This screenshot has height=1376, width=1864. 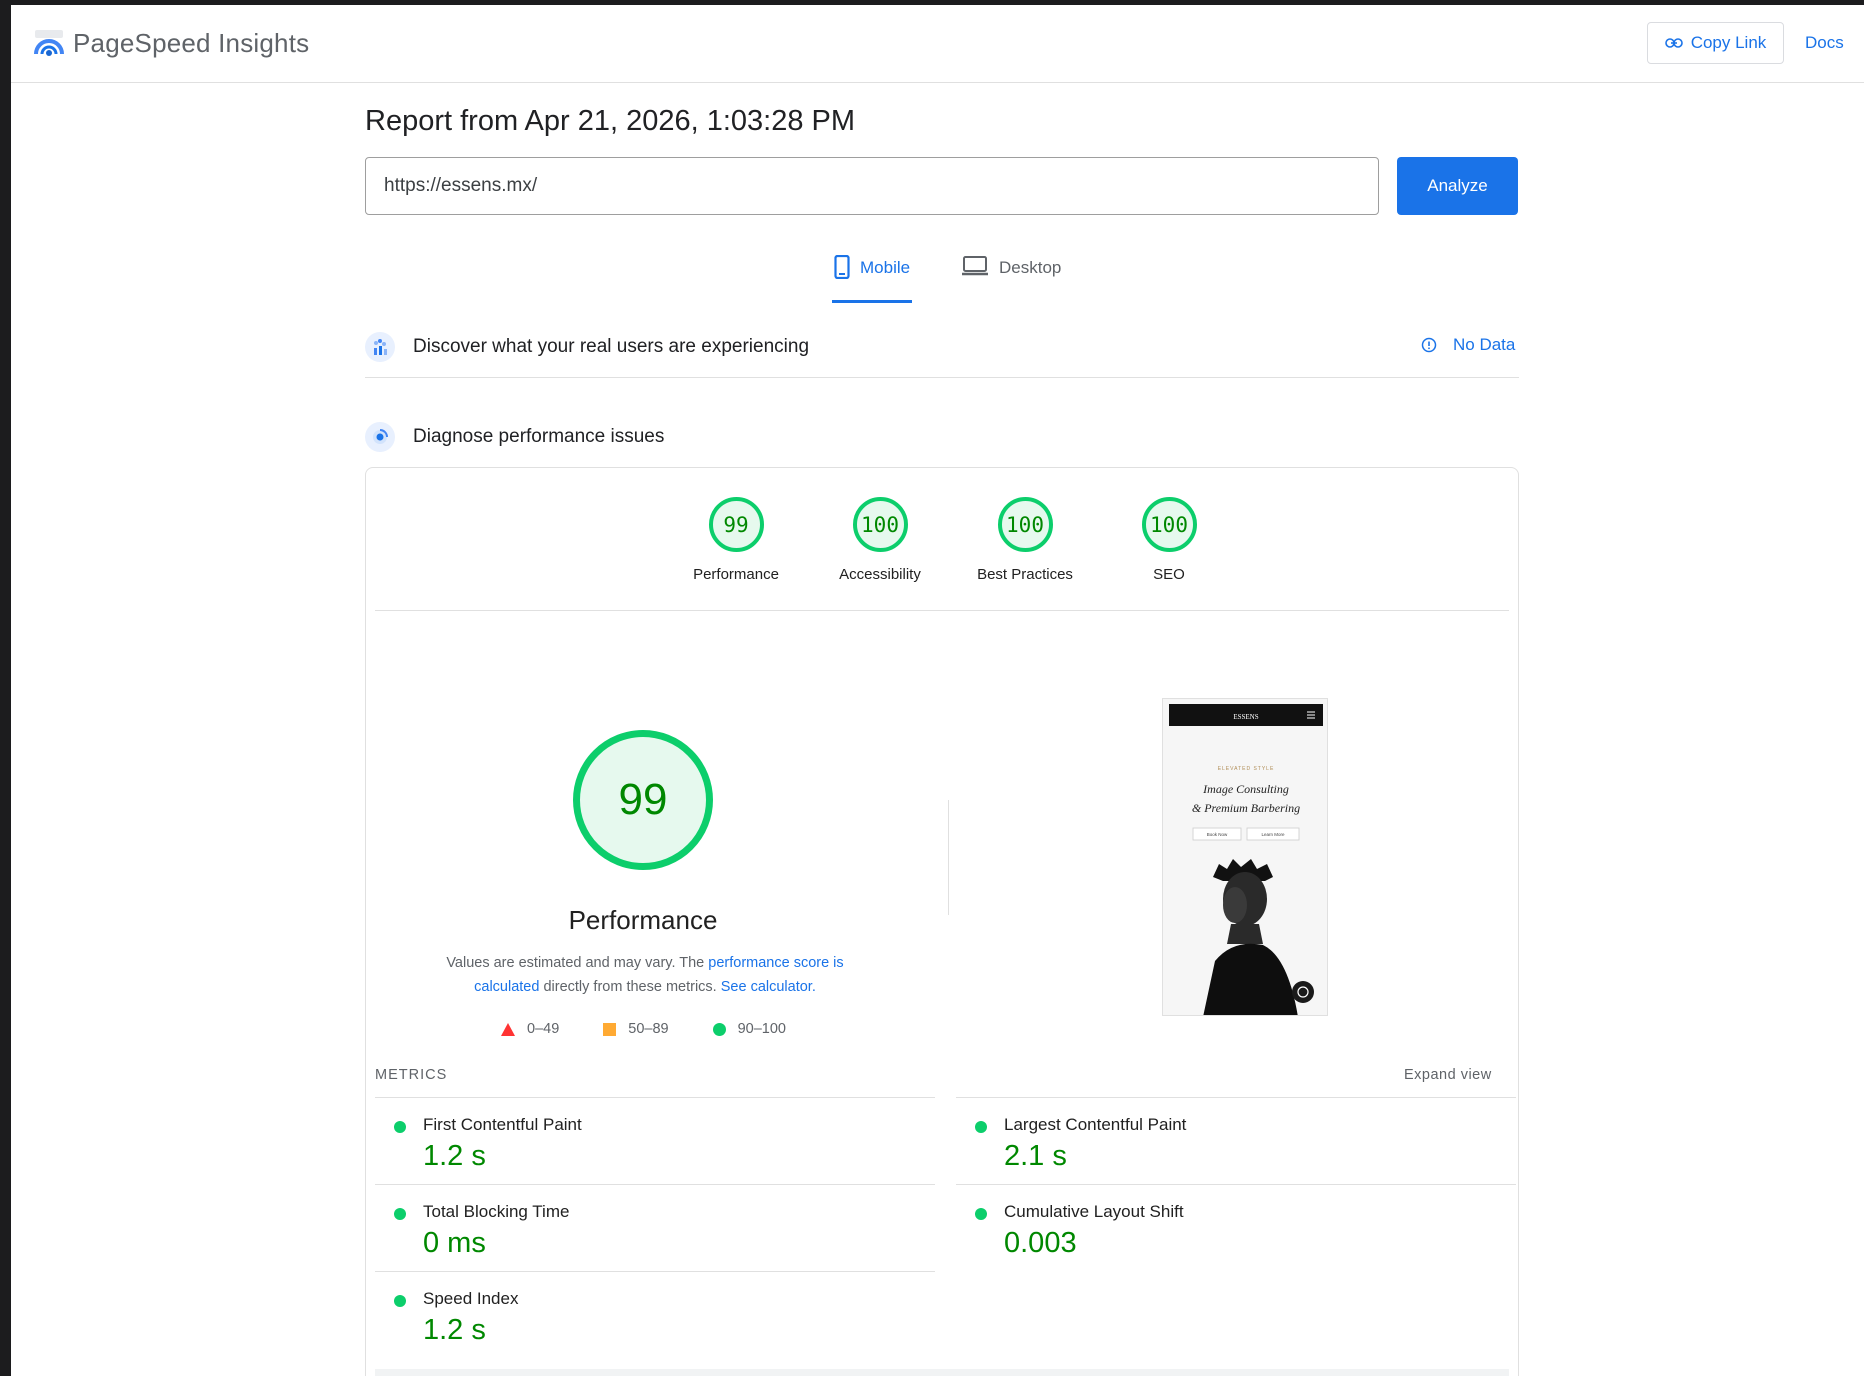 I want to click on desc-text: Values are estimated and may vary. The, so click(x=577, y=963).